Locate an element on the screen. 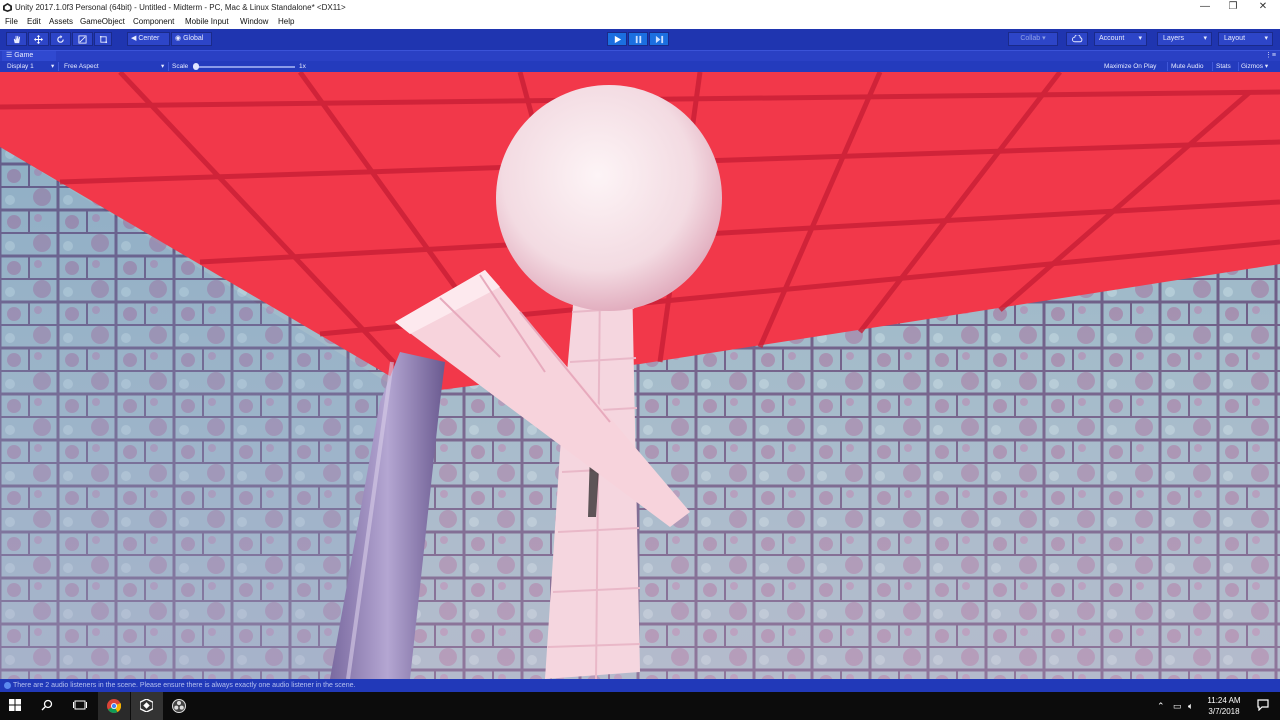 This screenshot has width=1280, height=720. task-view-button is located at coordinates (80, 706).